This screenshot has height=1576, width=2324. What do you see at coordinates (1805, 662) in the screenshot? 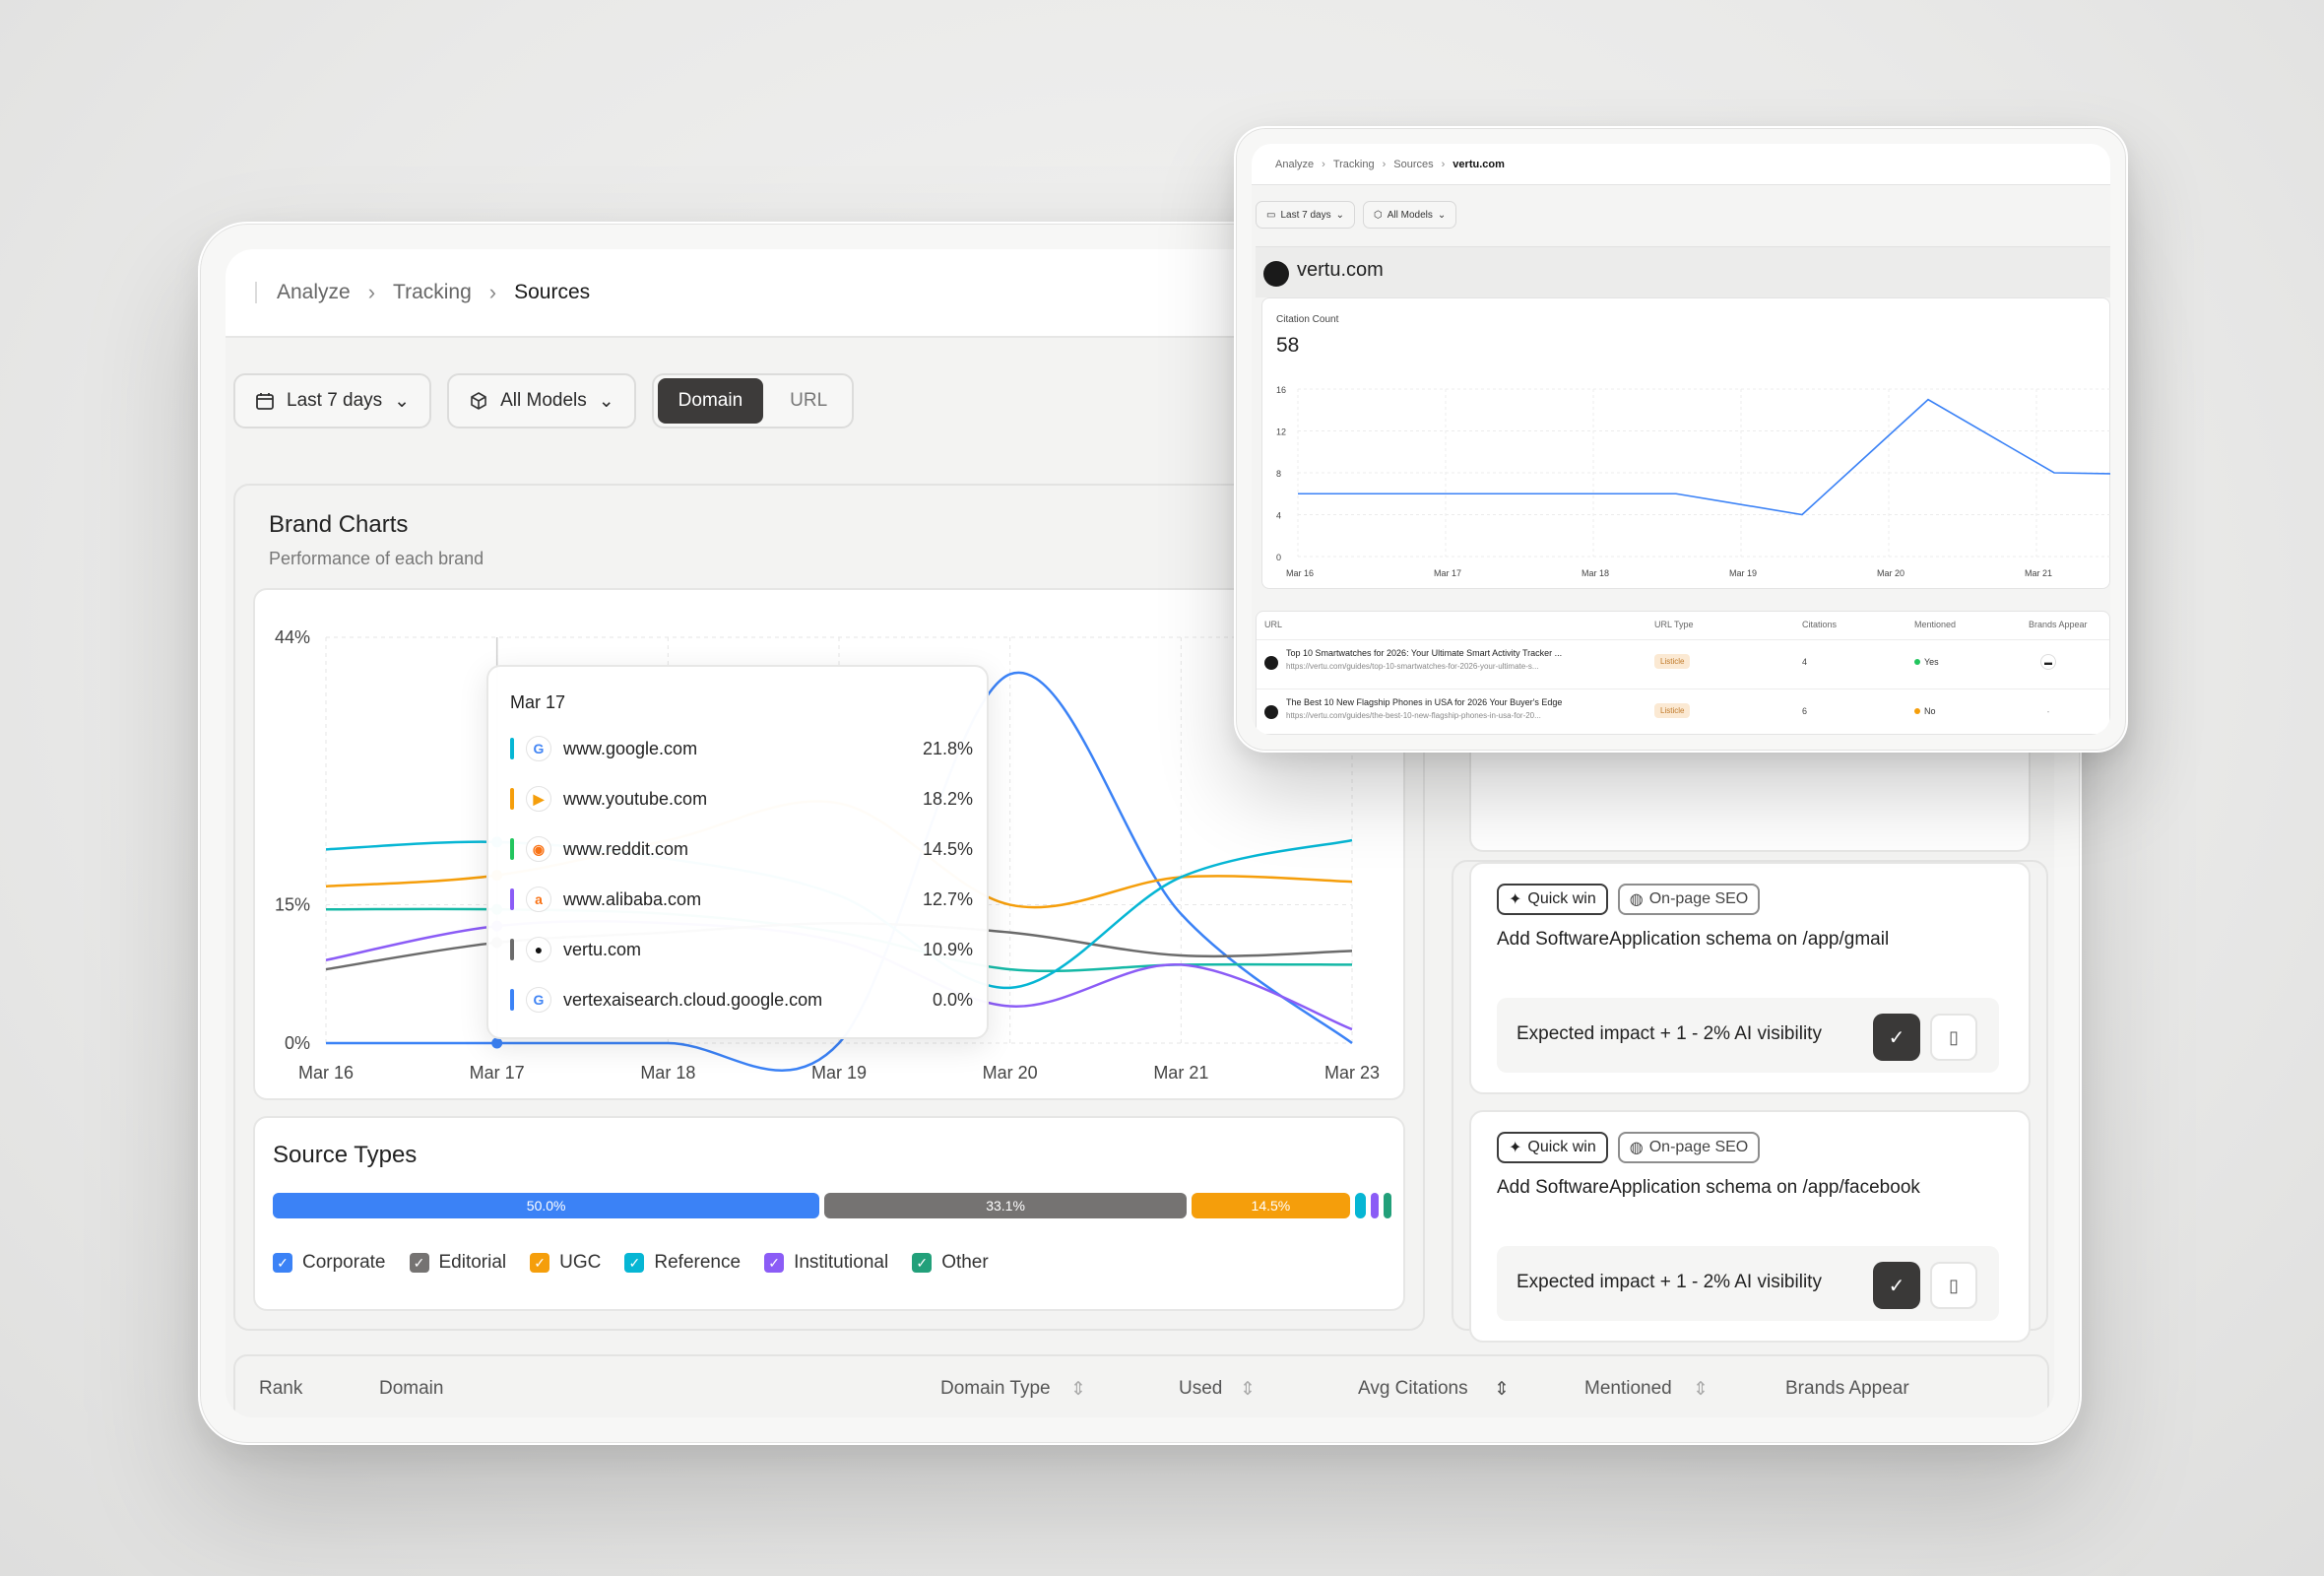
I see `citation-count: 4` at bounding box center [1805, 662].